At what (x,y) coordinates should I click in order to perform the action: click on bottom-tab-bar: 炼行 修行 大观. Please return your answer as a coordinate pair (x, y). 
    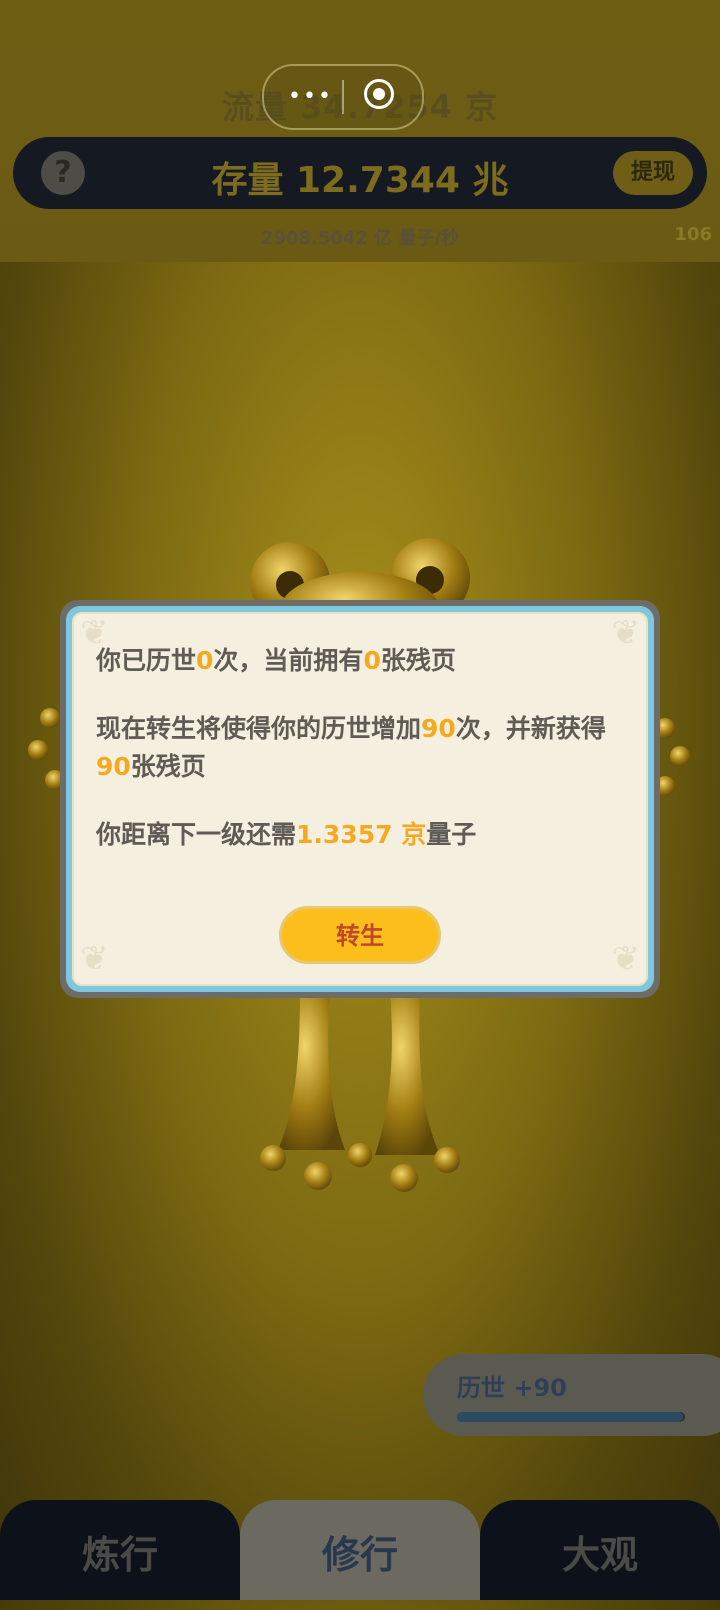
    Looking at the image, I should click on (360, 1550).